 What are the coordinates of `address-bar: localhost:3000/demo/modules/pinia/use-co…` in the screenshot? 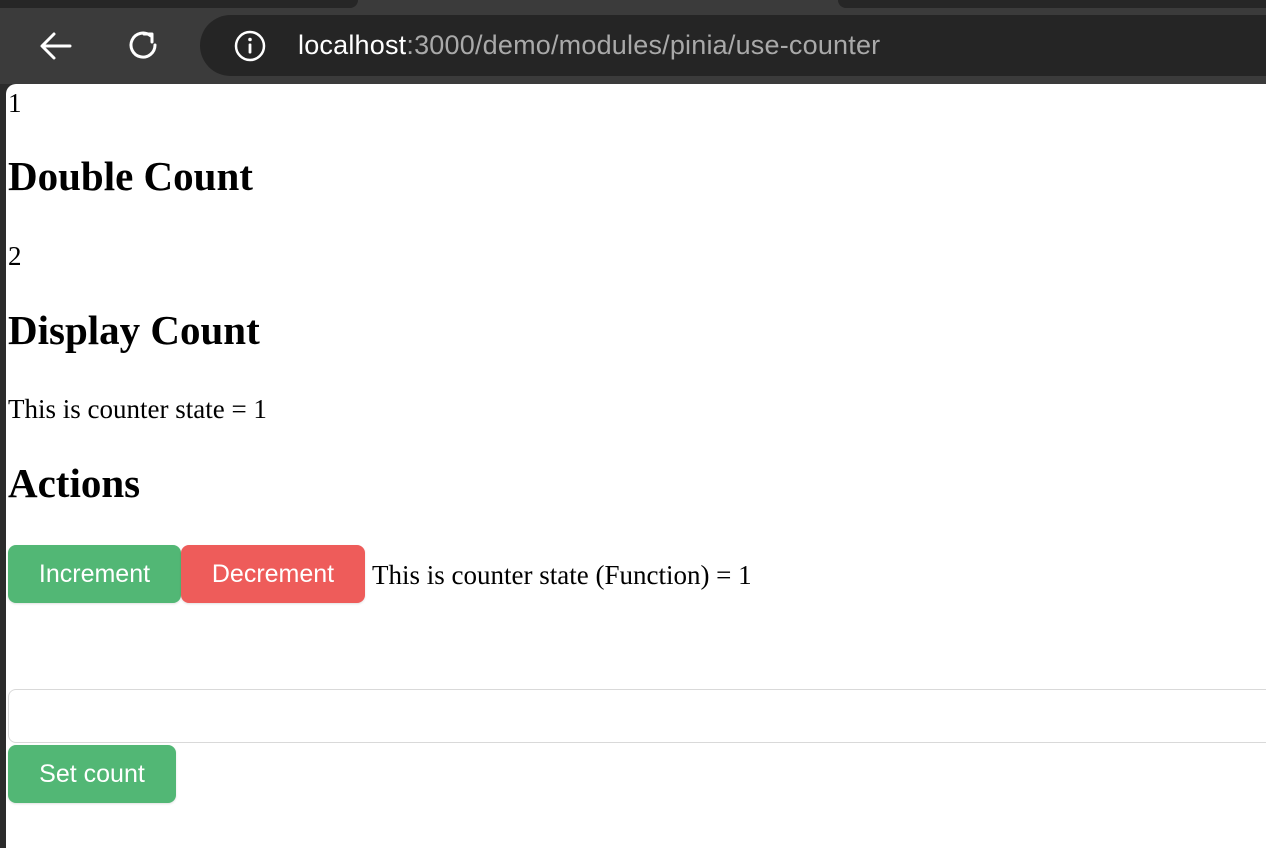 It's located at (733, 45).